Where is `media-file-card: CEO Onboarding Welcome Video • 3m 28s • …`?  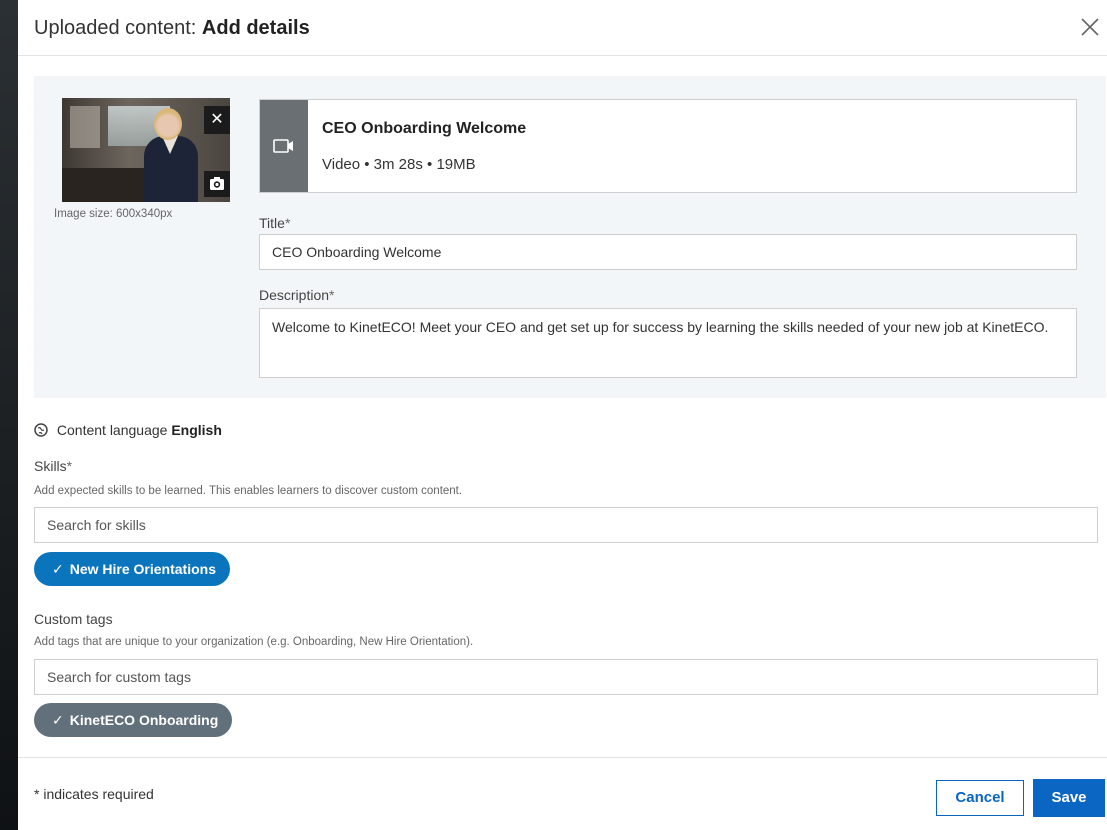
media-file-card: CEO Onboarding Welcome Video • 3m 28s • … is located at coordinates (668, 146).